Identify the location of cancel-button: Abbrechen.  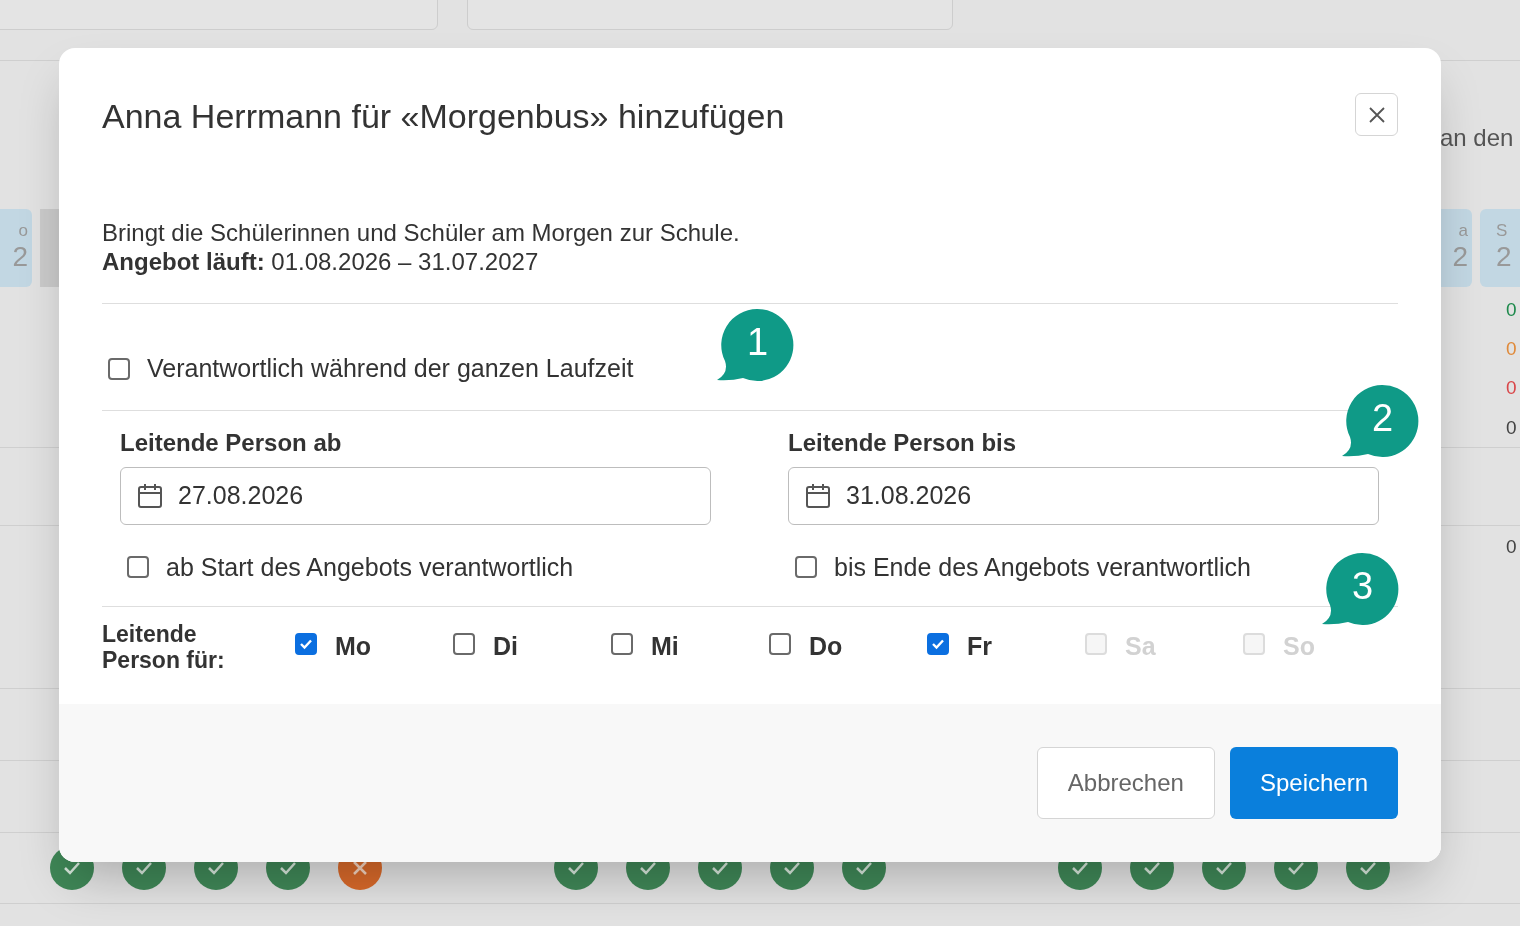
(1125, 783).